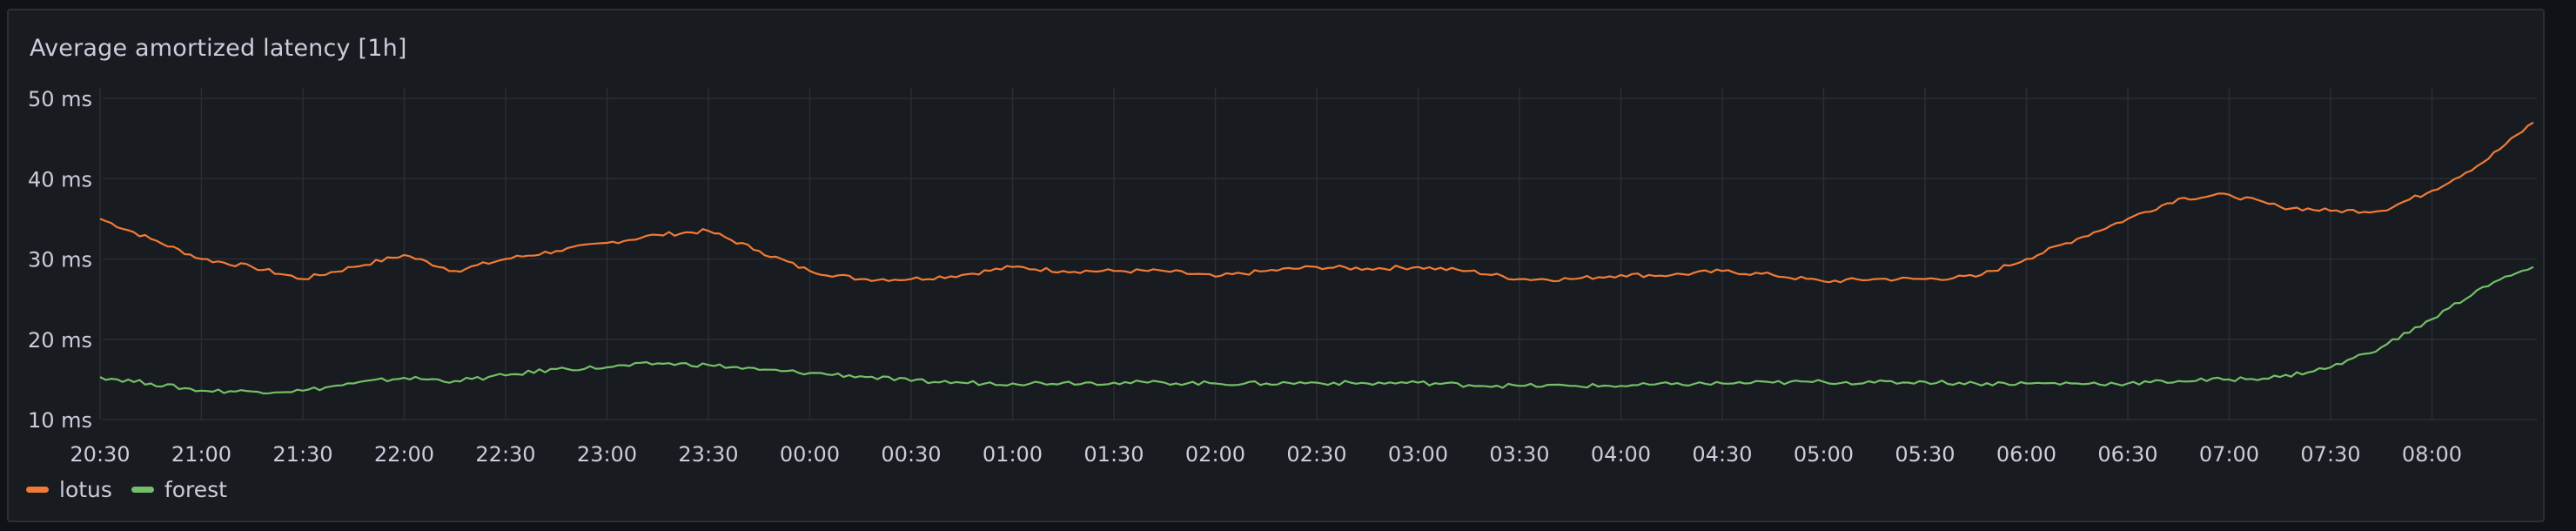 The width and height of the screenshot is (2576, 531). Describe the element at coordinates (1418, 454) in the screenshot. I see `x-tick-label: 03:00` at that location.